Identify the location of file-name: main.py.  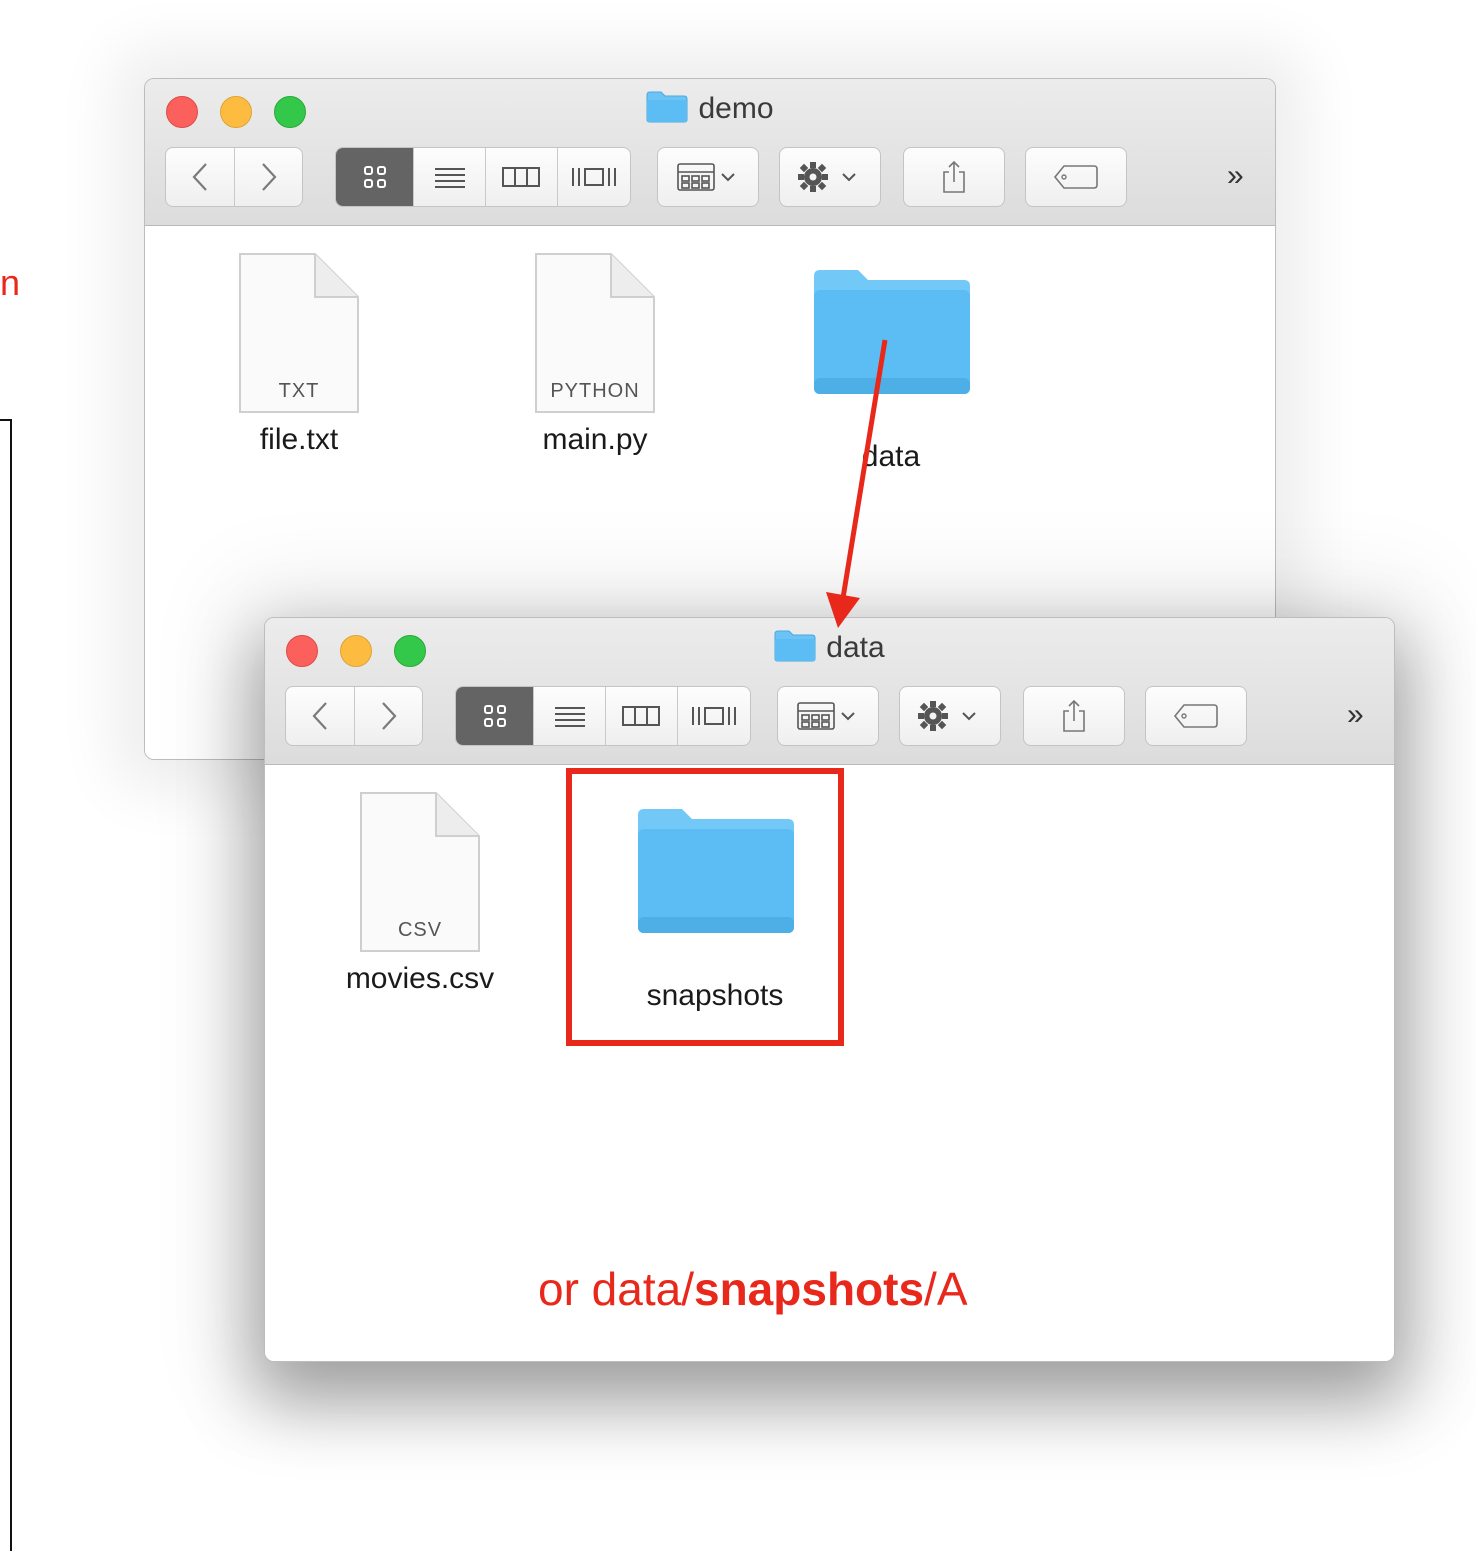
(595, 439).